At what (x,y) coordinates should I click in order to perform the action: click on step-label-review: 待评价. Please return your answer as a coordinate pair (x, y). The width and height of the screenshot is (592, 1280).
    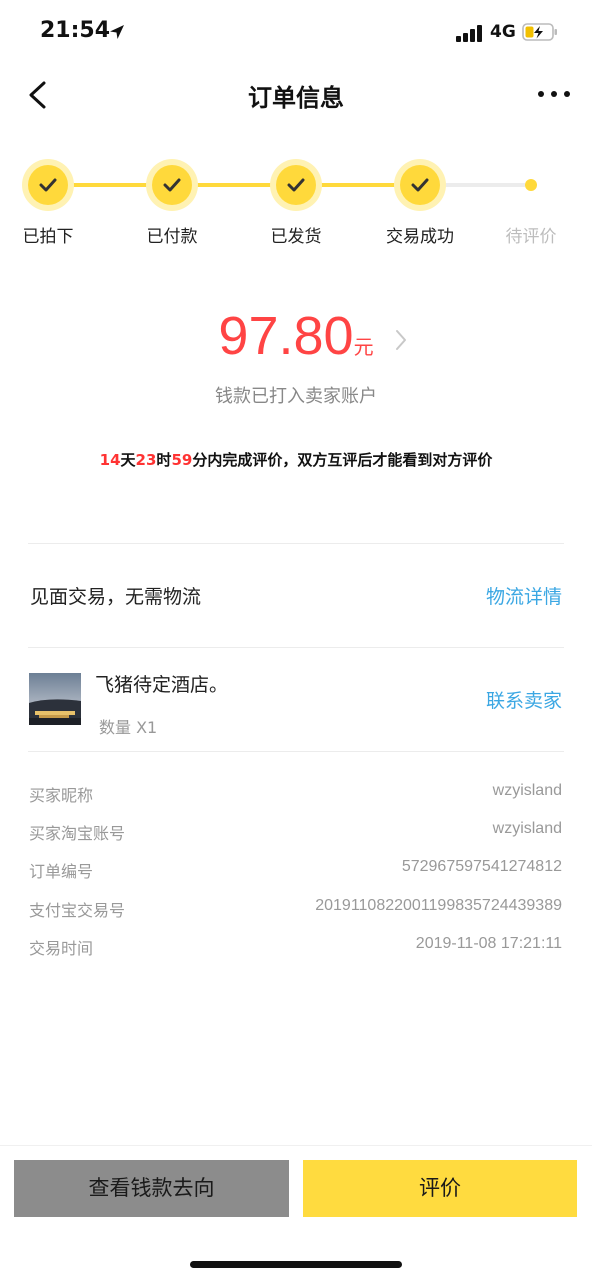
    Looking at the image, I should click on (531, 237).